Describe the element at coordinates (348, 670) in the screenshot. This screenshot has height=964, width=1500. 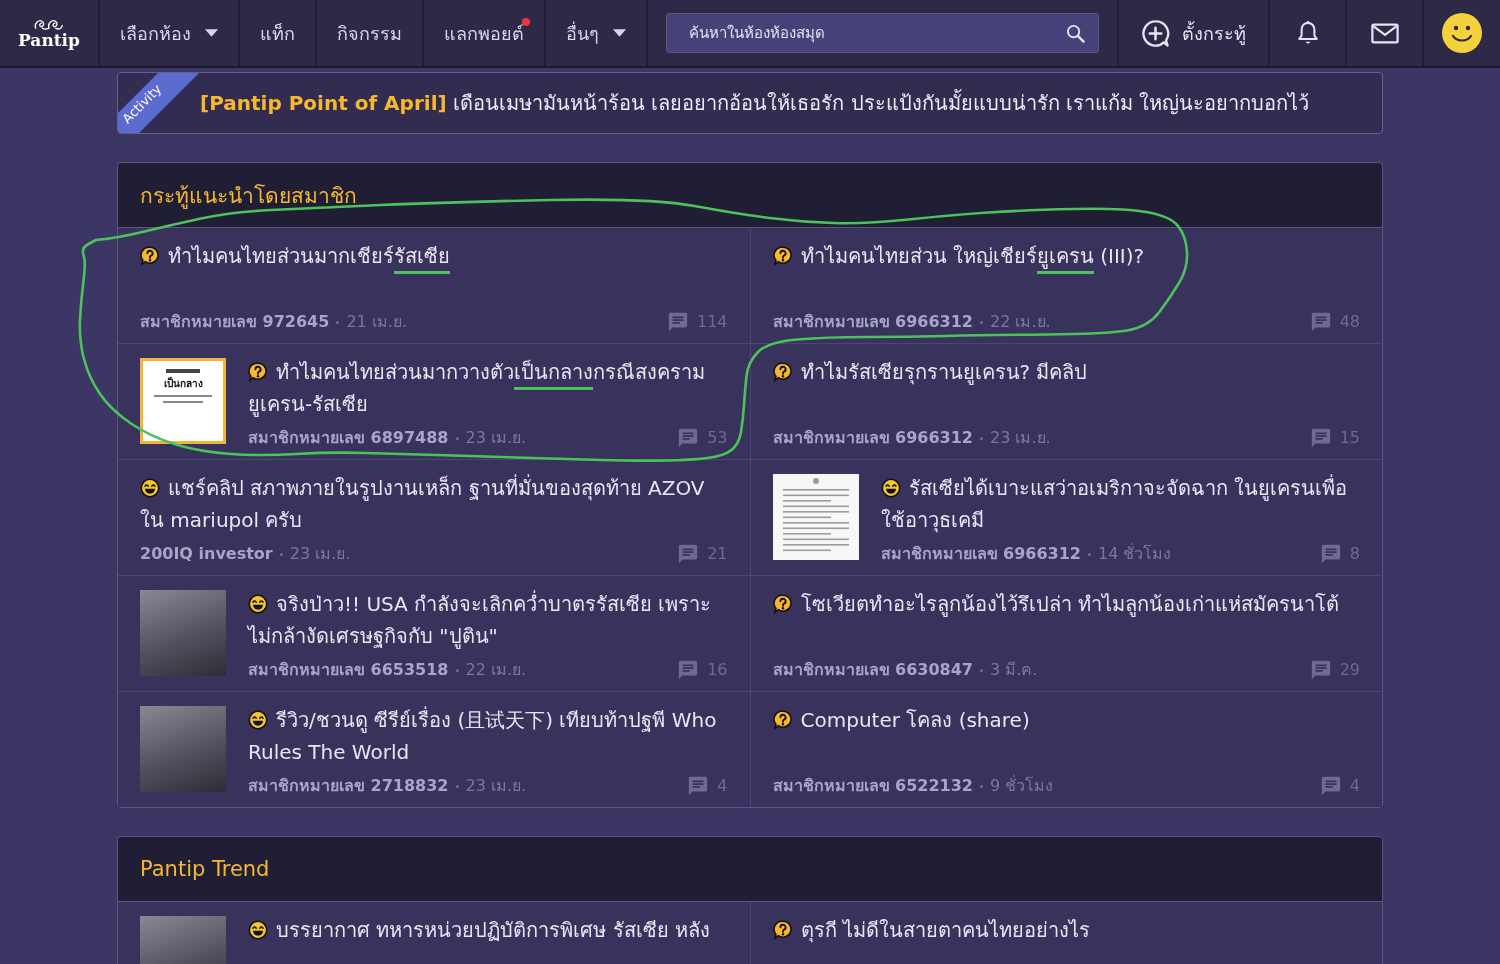
I see `author-name: สมาชิกหมายเลข 6653518` at that location.